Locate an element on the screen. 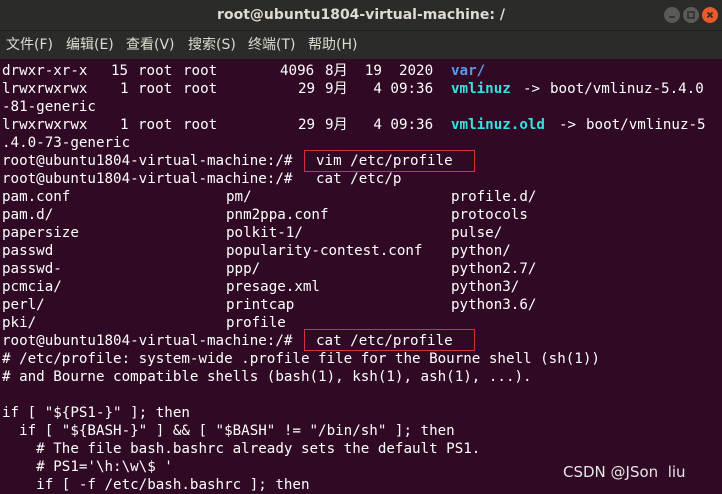 The height and width of the screenshot is (494, 722). completion-item: papersize is located at coordinates (40, 233).